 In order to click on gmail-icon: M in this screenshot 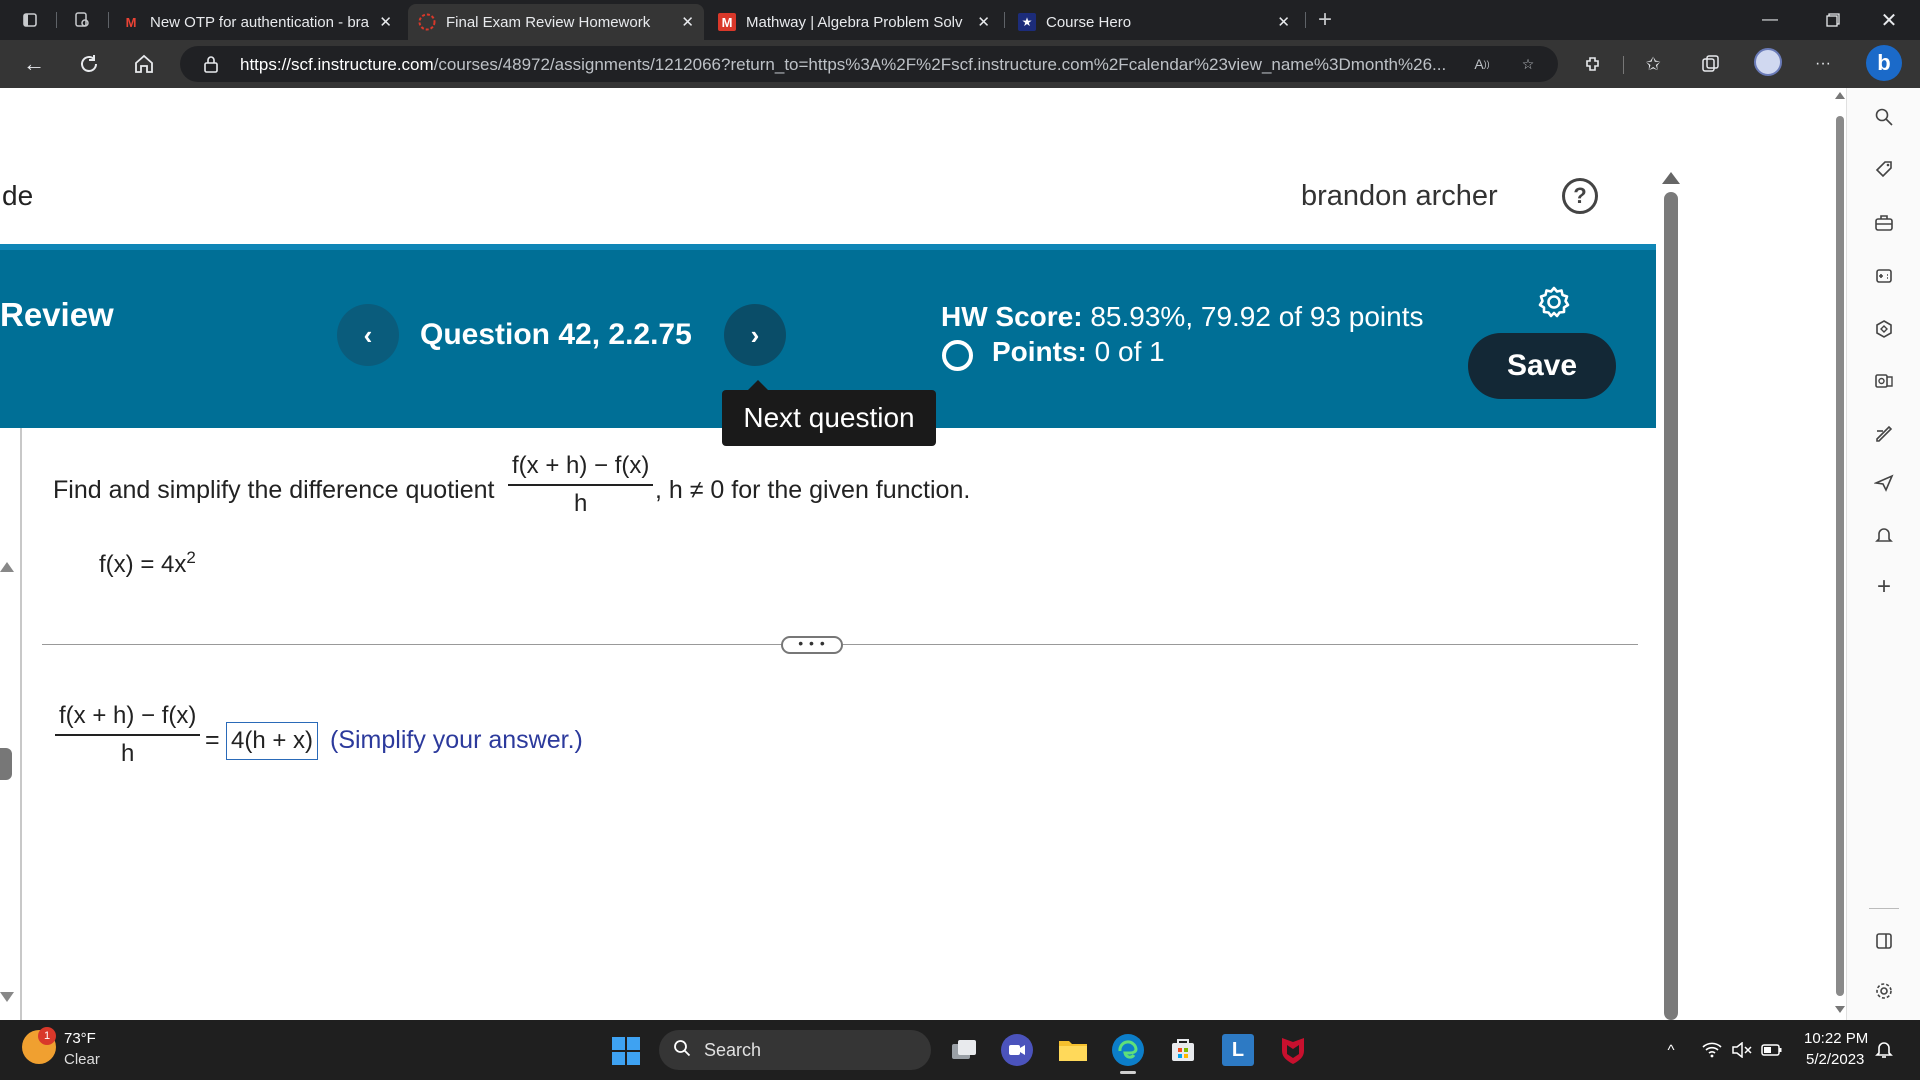, I will do `click(131, 22)`.